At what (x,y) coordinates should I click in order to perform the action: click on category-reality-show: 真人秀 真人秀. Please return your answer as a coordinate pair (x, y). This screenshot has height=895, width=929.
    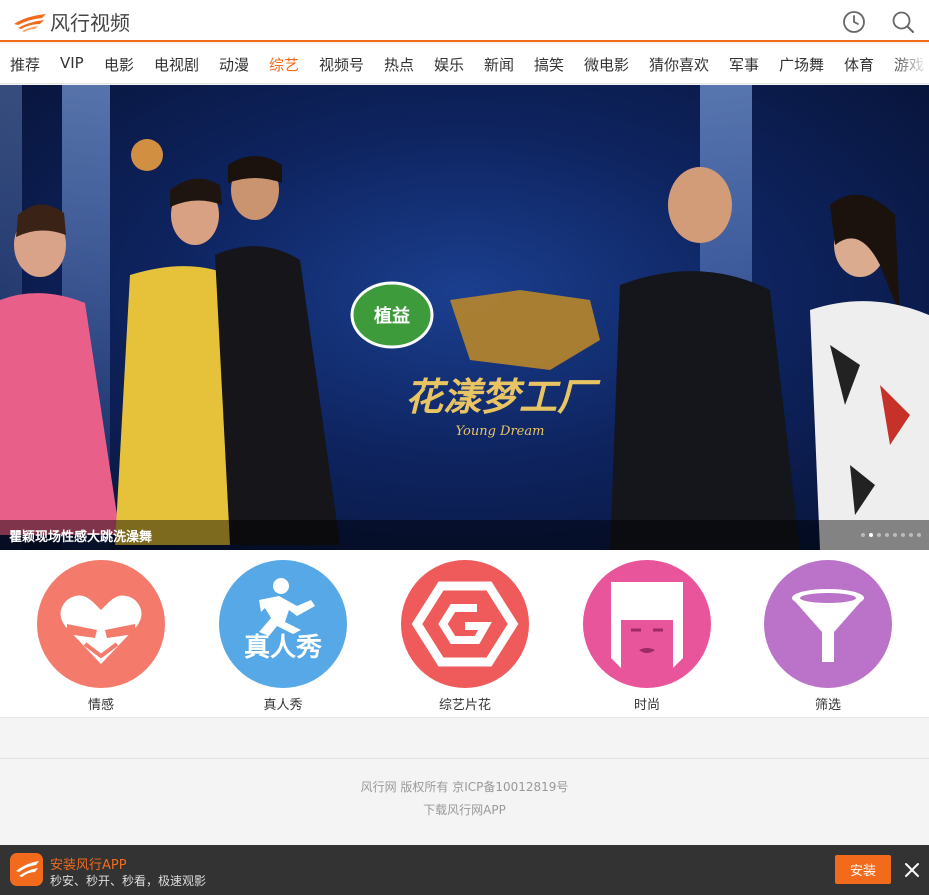
    Looking at the image, I should click on (283, 636).